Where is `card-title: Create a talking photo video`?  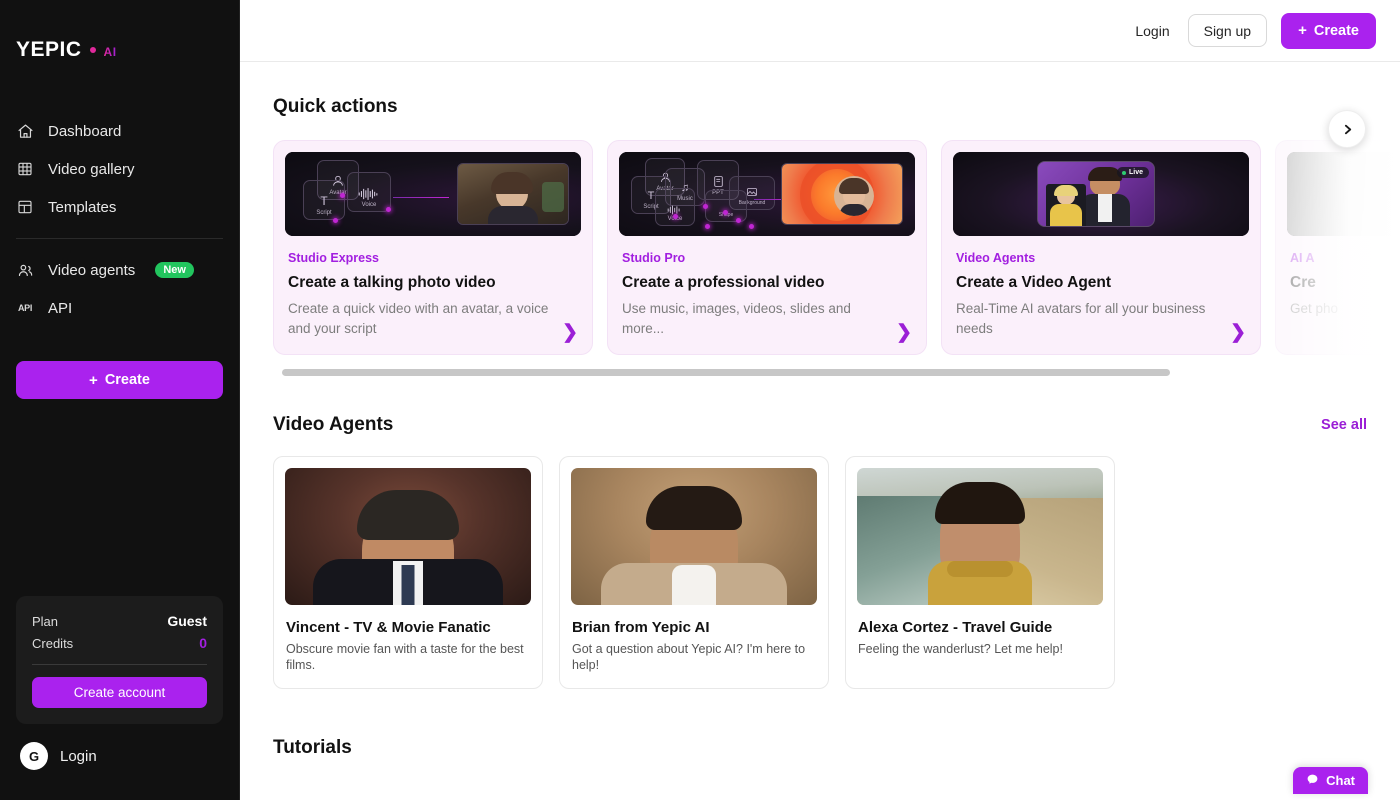
card-title: Create a talking photo video is located at coordinates (392, 282).